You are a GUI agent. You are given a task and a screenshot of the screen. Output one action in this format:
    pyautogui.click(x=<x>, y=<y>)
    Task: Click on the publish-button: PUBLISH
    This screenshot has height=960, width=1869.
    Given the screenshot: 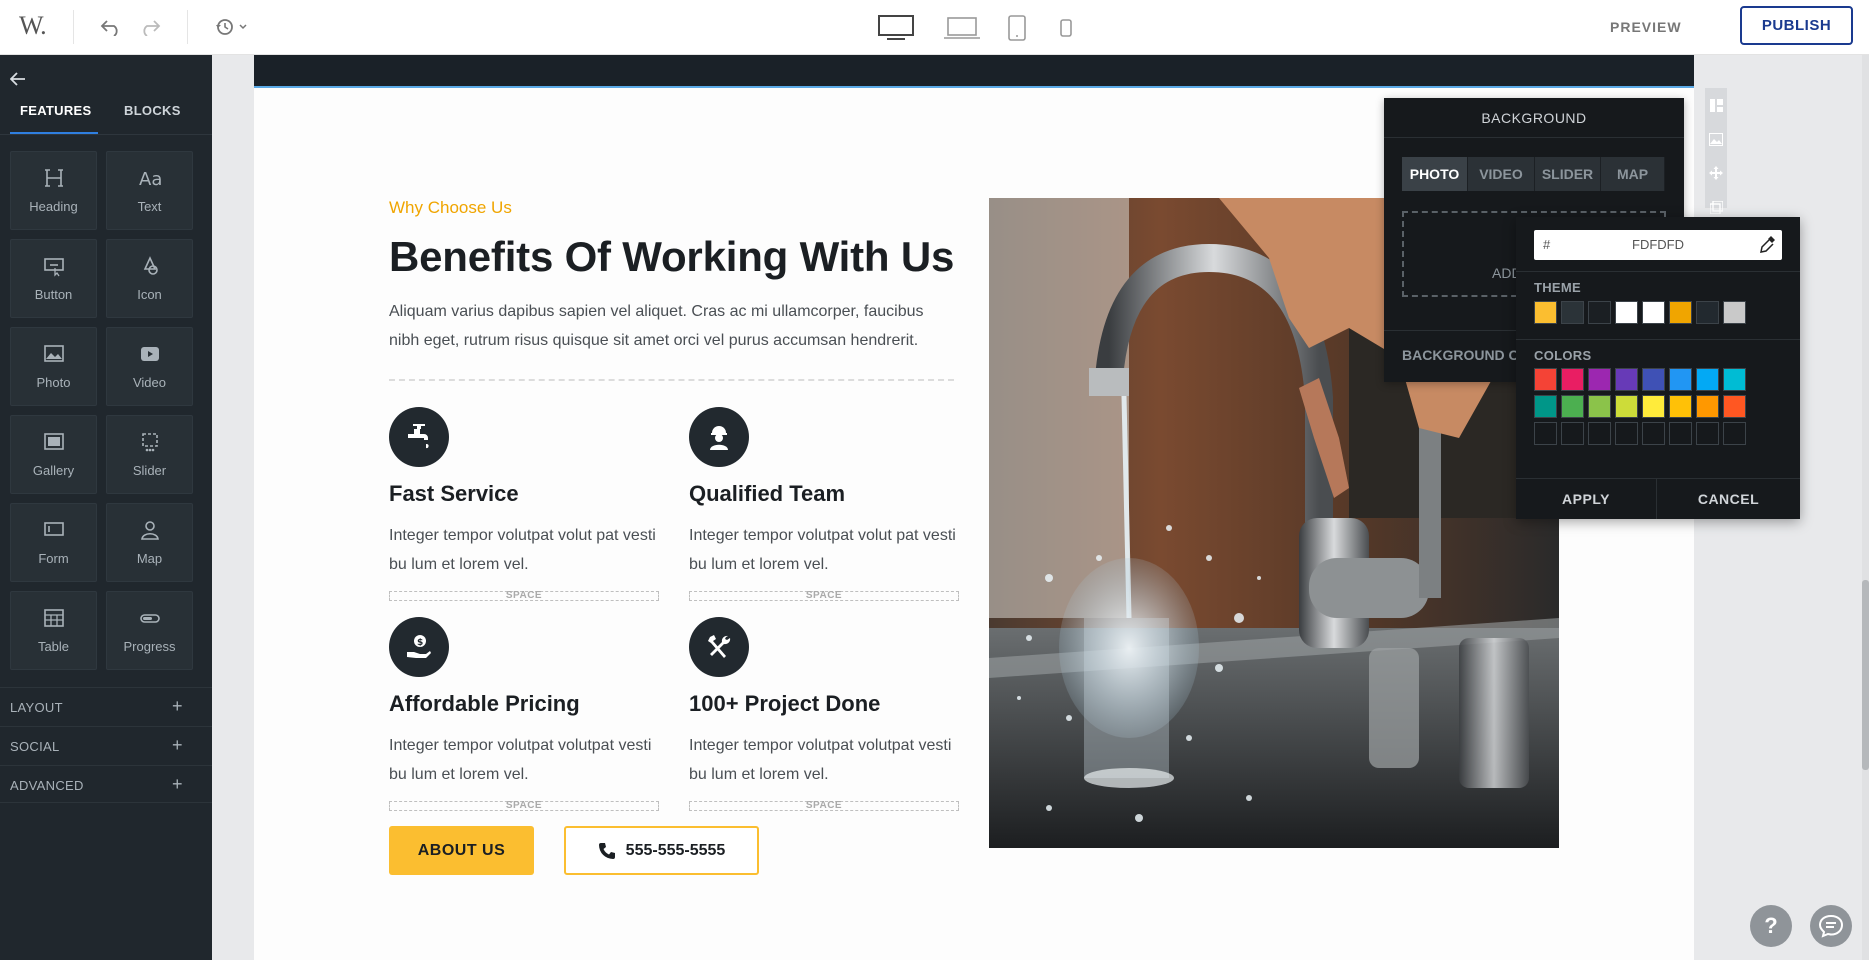 What is the action you would take?
    pyautogui.click(x=1796, y=25)
    